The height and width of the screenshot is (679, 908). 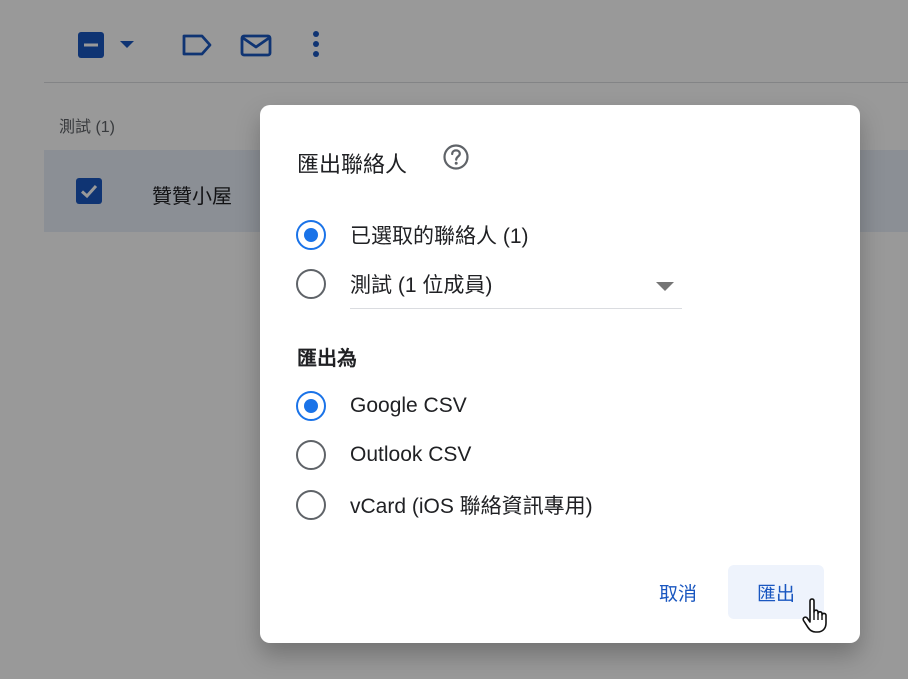 What do you see at coordinates (352, 164) in the screenshot?
I see `dialog-title: 匯出聯絡人` at bounding box center [352, 164].